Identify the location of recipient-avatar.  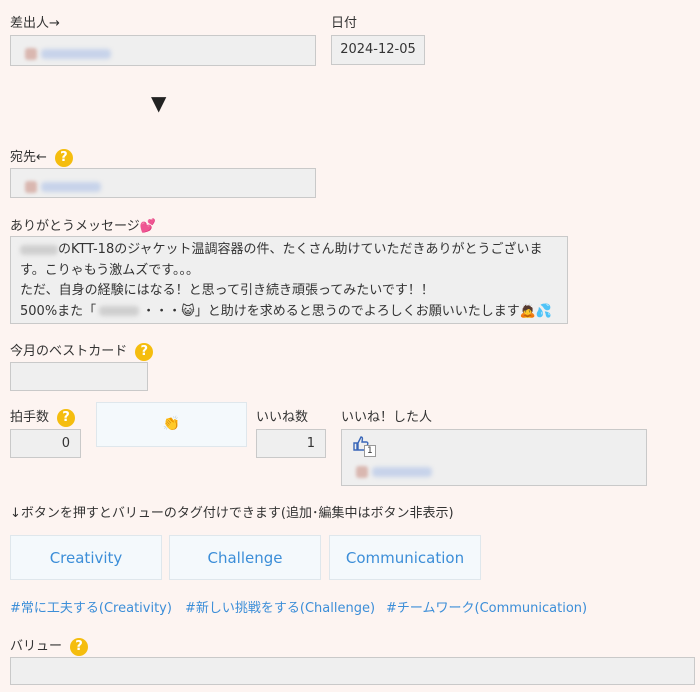
(31, 186).